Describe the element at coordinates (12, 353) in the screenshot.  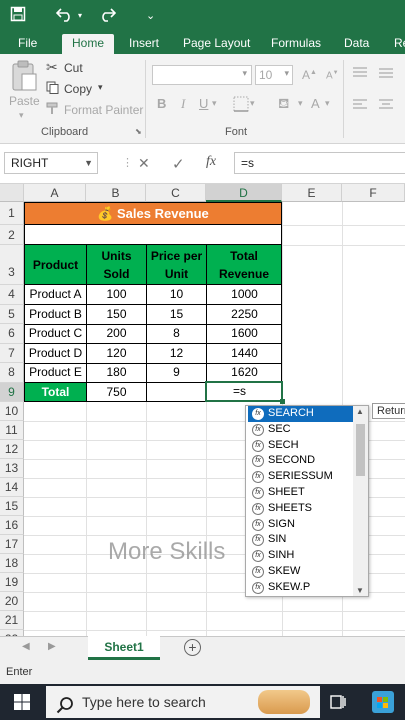
I see `row-header-7: 7` at that location.